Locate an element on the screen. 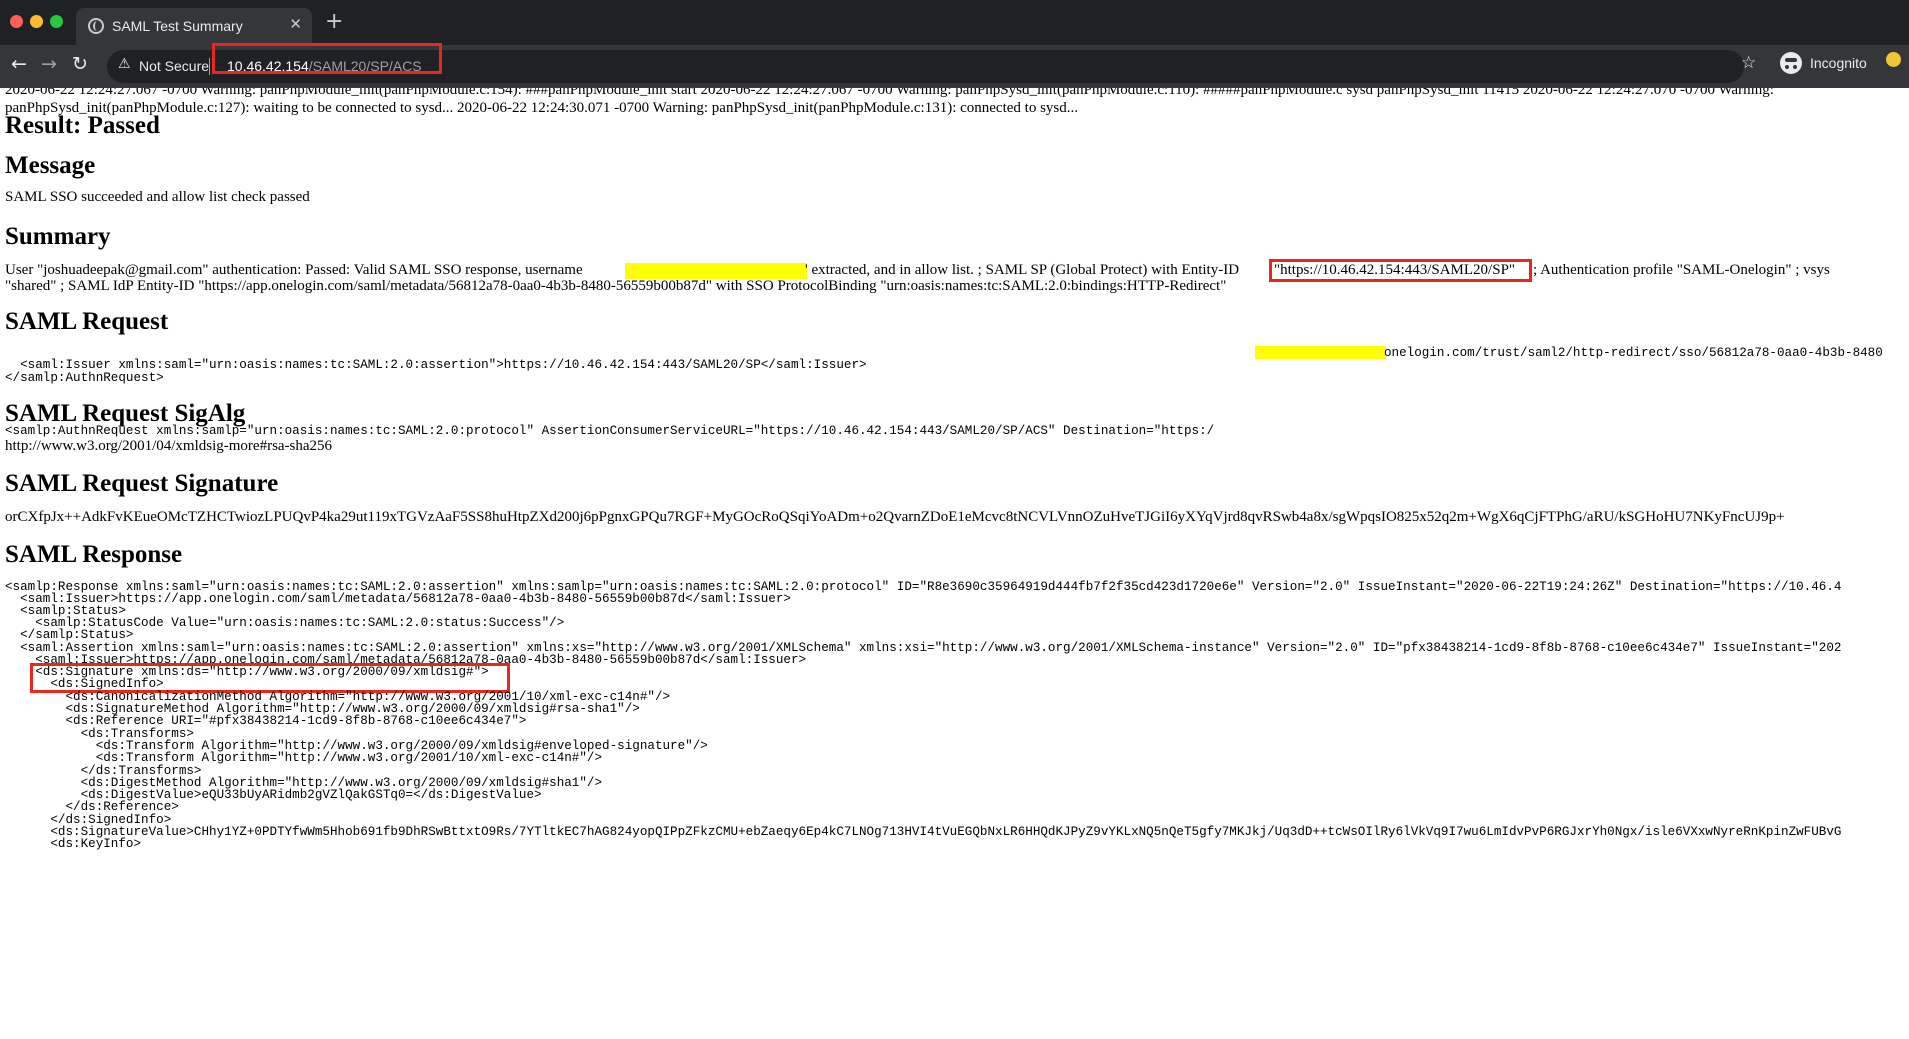  star-icon: ☆ is located at coordinates (1748, 63).